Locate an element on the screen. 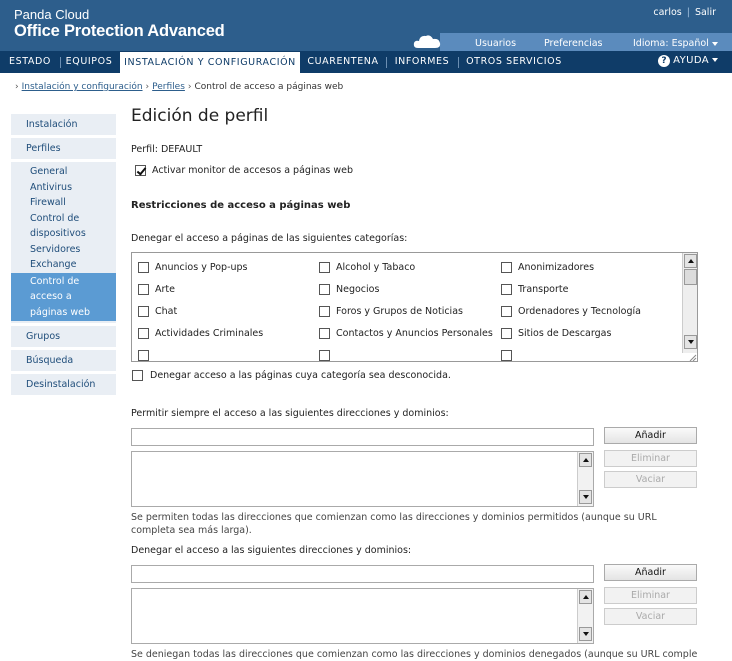 The height and width of the screenshot is (661, 732). sidebar-subitem-general: General is located at coordinates (63, 172).